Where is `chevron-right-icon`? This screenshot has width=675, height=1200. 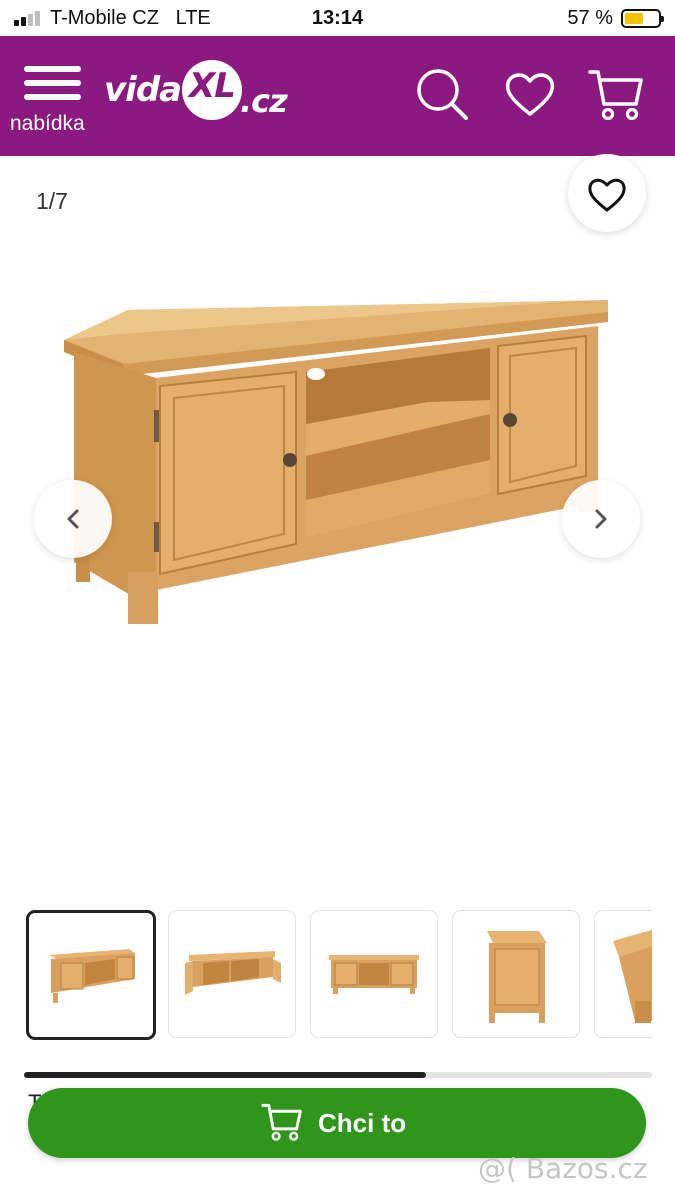
chevron-right-icon is located at coordinates (601, 519).